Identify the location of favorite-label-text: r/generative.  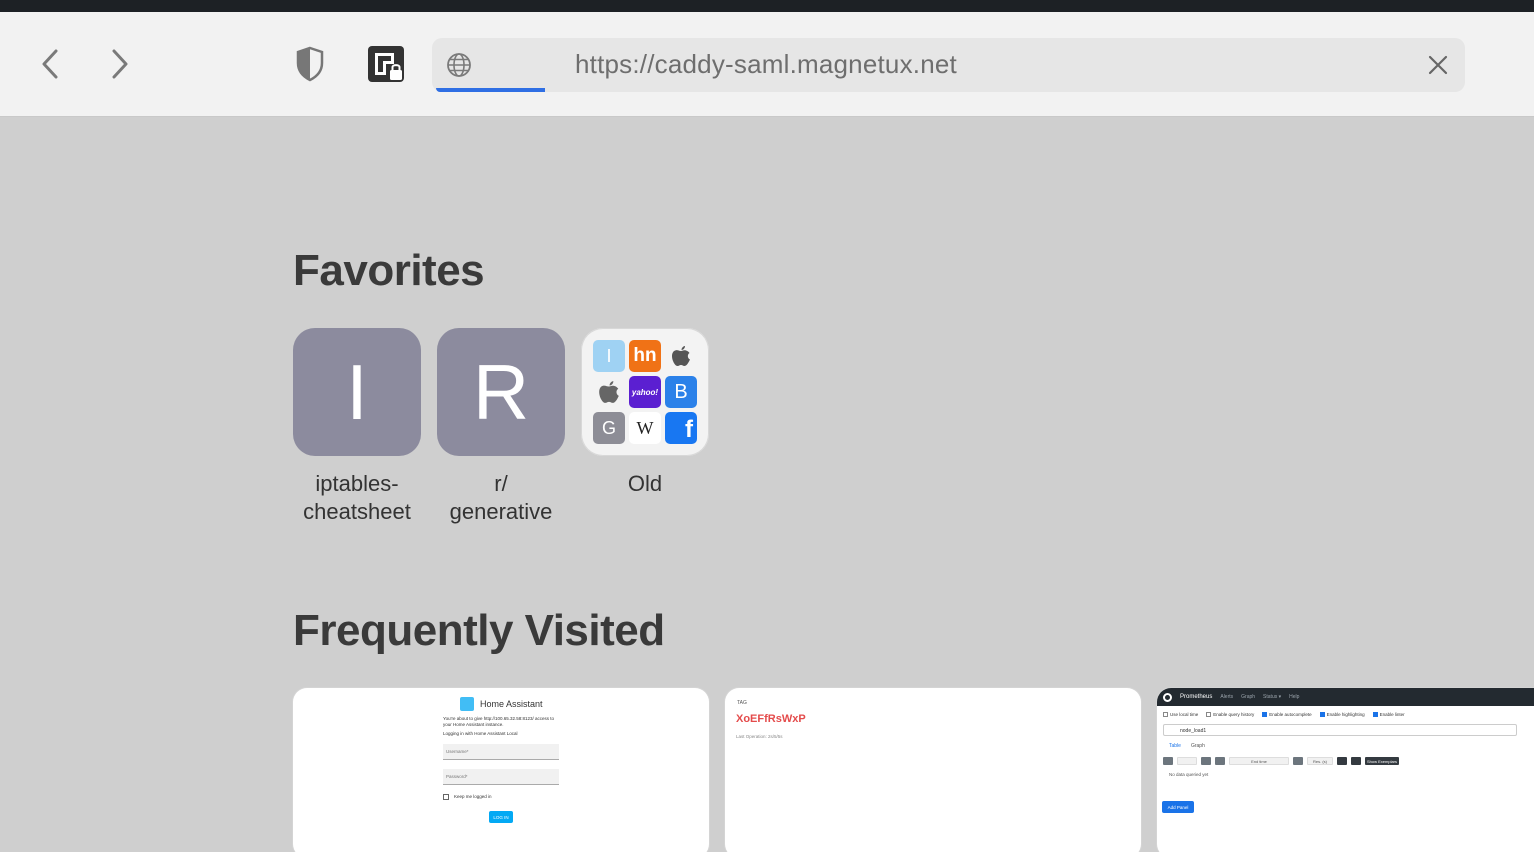
(501, 497).